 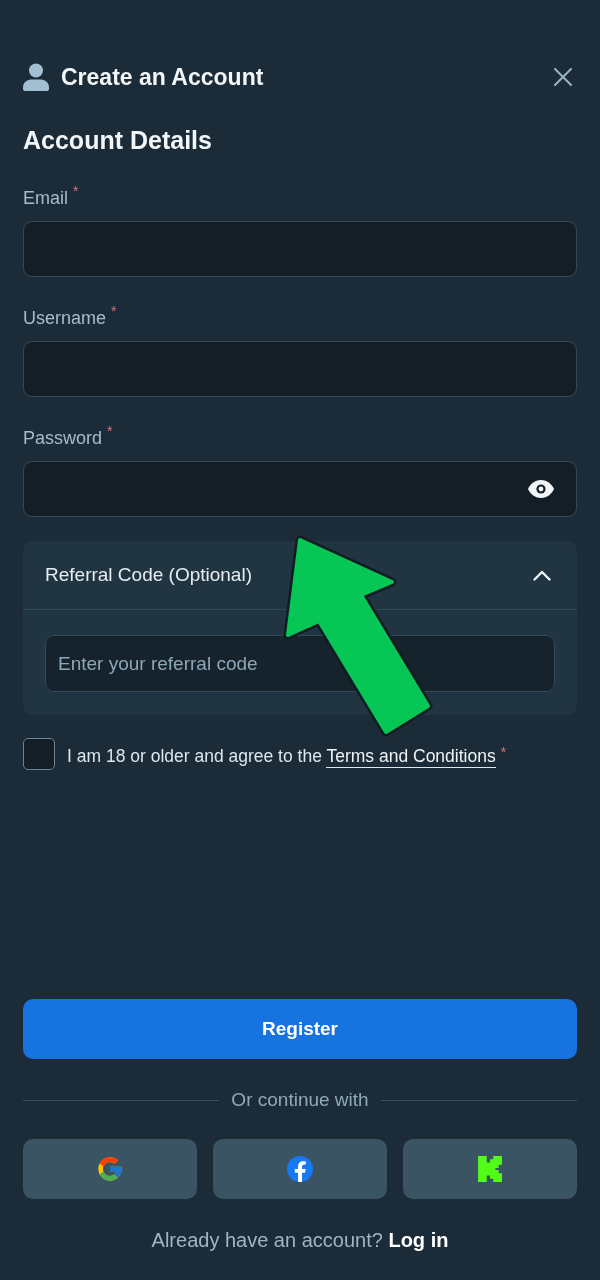 What do you see at coordinates (39, 754) in the screenshot?
I see `checkbox` at bounding box center [39, 754].